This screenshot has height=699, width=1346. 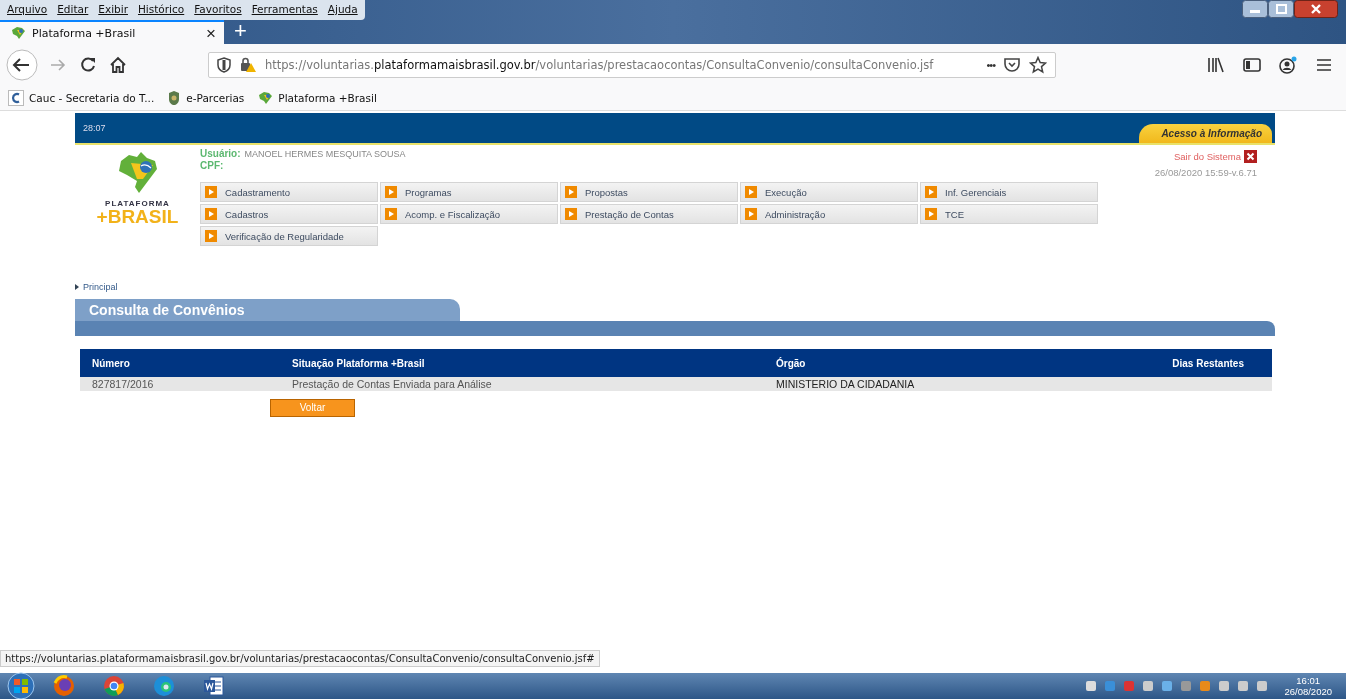 I want to click on home-button, so click(x=118, y=65).